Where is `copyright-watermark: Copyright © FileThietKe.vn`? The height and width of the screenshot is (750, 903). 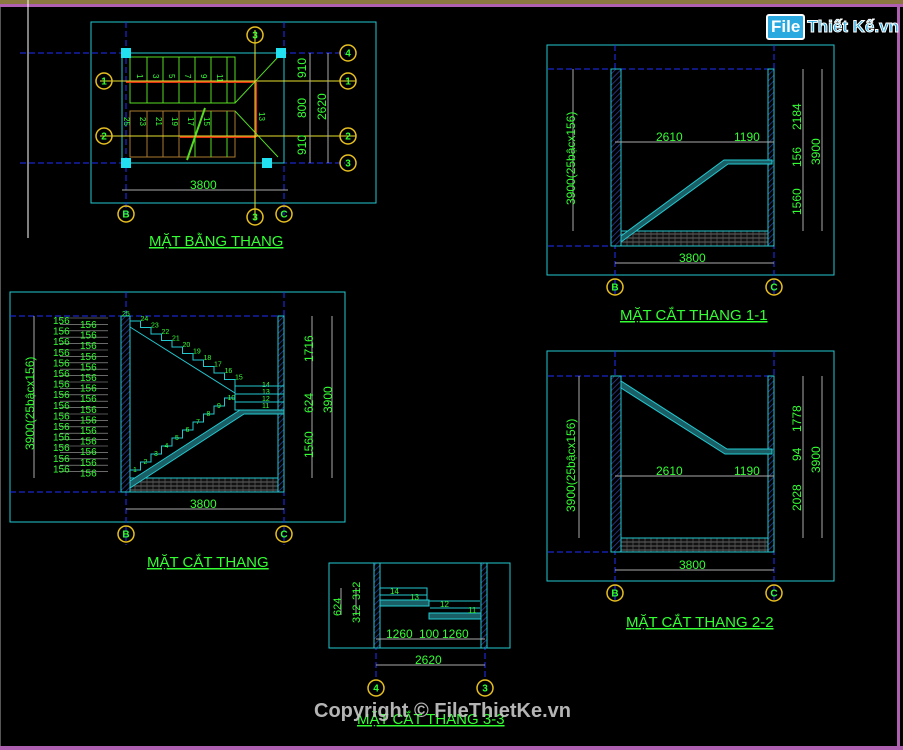
copyright-watermark: Copyright © FileThietKe.vn is located at coordinates (442, 711).